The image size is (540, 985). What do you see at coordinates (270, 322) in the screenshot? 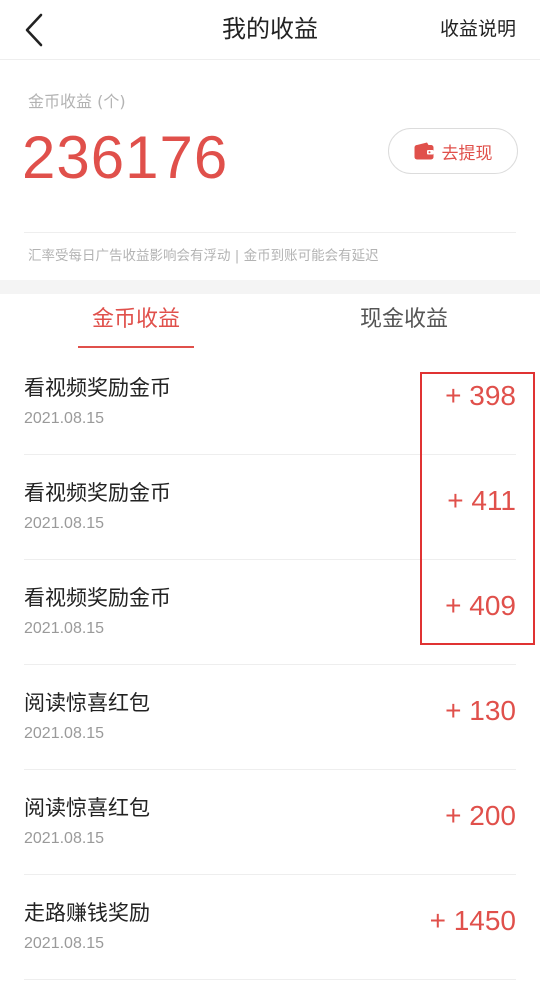
I see `earnings-tabs: 金币收益 现金收益` at bounding box center [270, 322].